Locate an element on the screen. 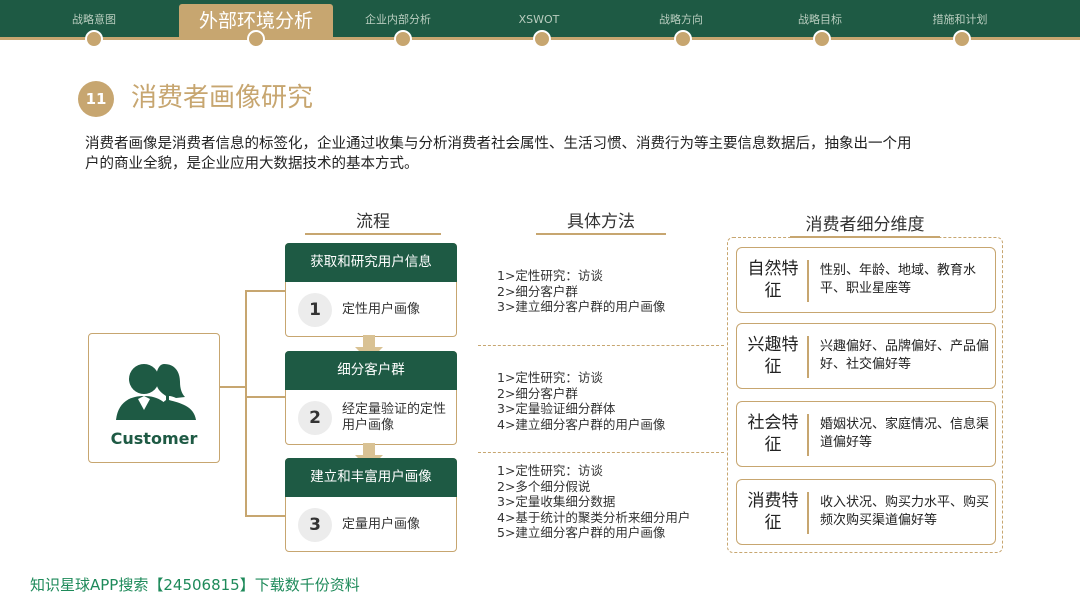 This screenshot has width=1080, height=608. dimension-text: 性别、年龄、地域、教育水平、职业星座等 is located at coordinates (898, 279).